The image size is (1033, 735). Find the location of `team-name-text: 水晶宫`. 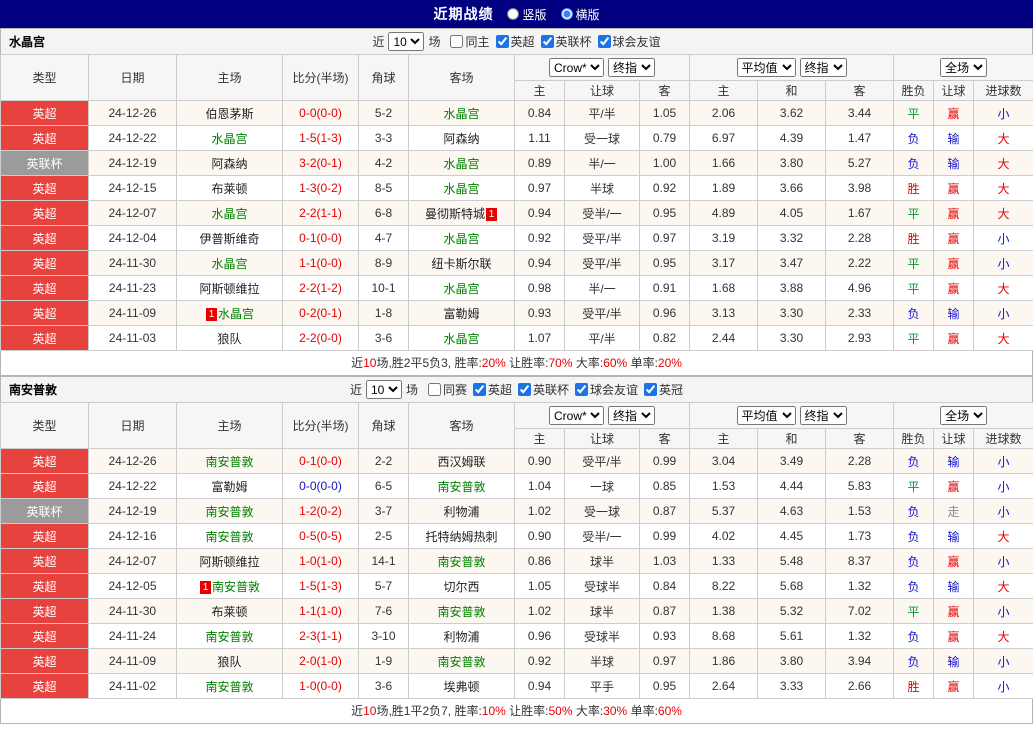

team-name-text: 水晶宫 is located at coordinates (229, 213).